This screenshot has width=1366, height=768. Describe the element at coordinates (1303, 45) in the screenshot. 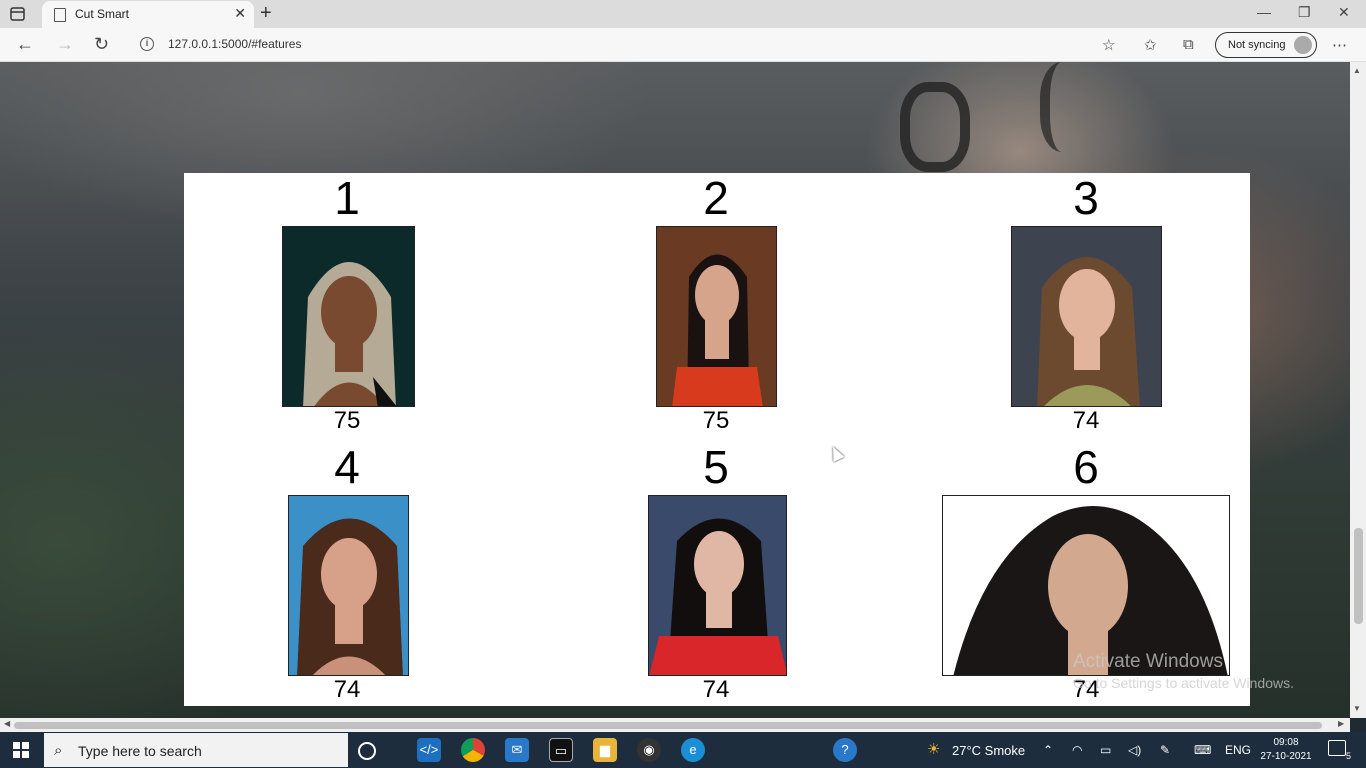

I see `avatar` at that location.